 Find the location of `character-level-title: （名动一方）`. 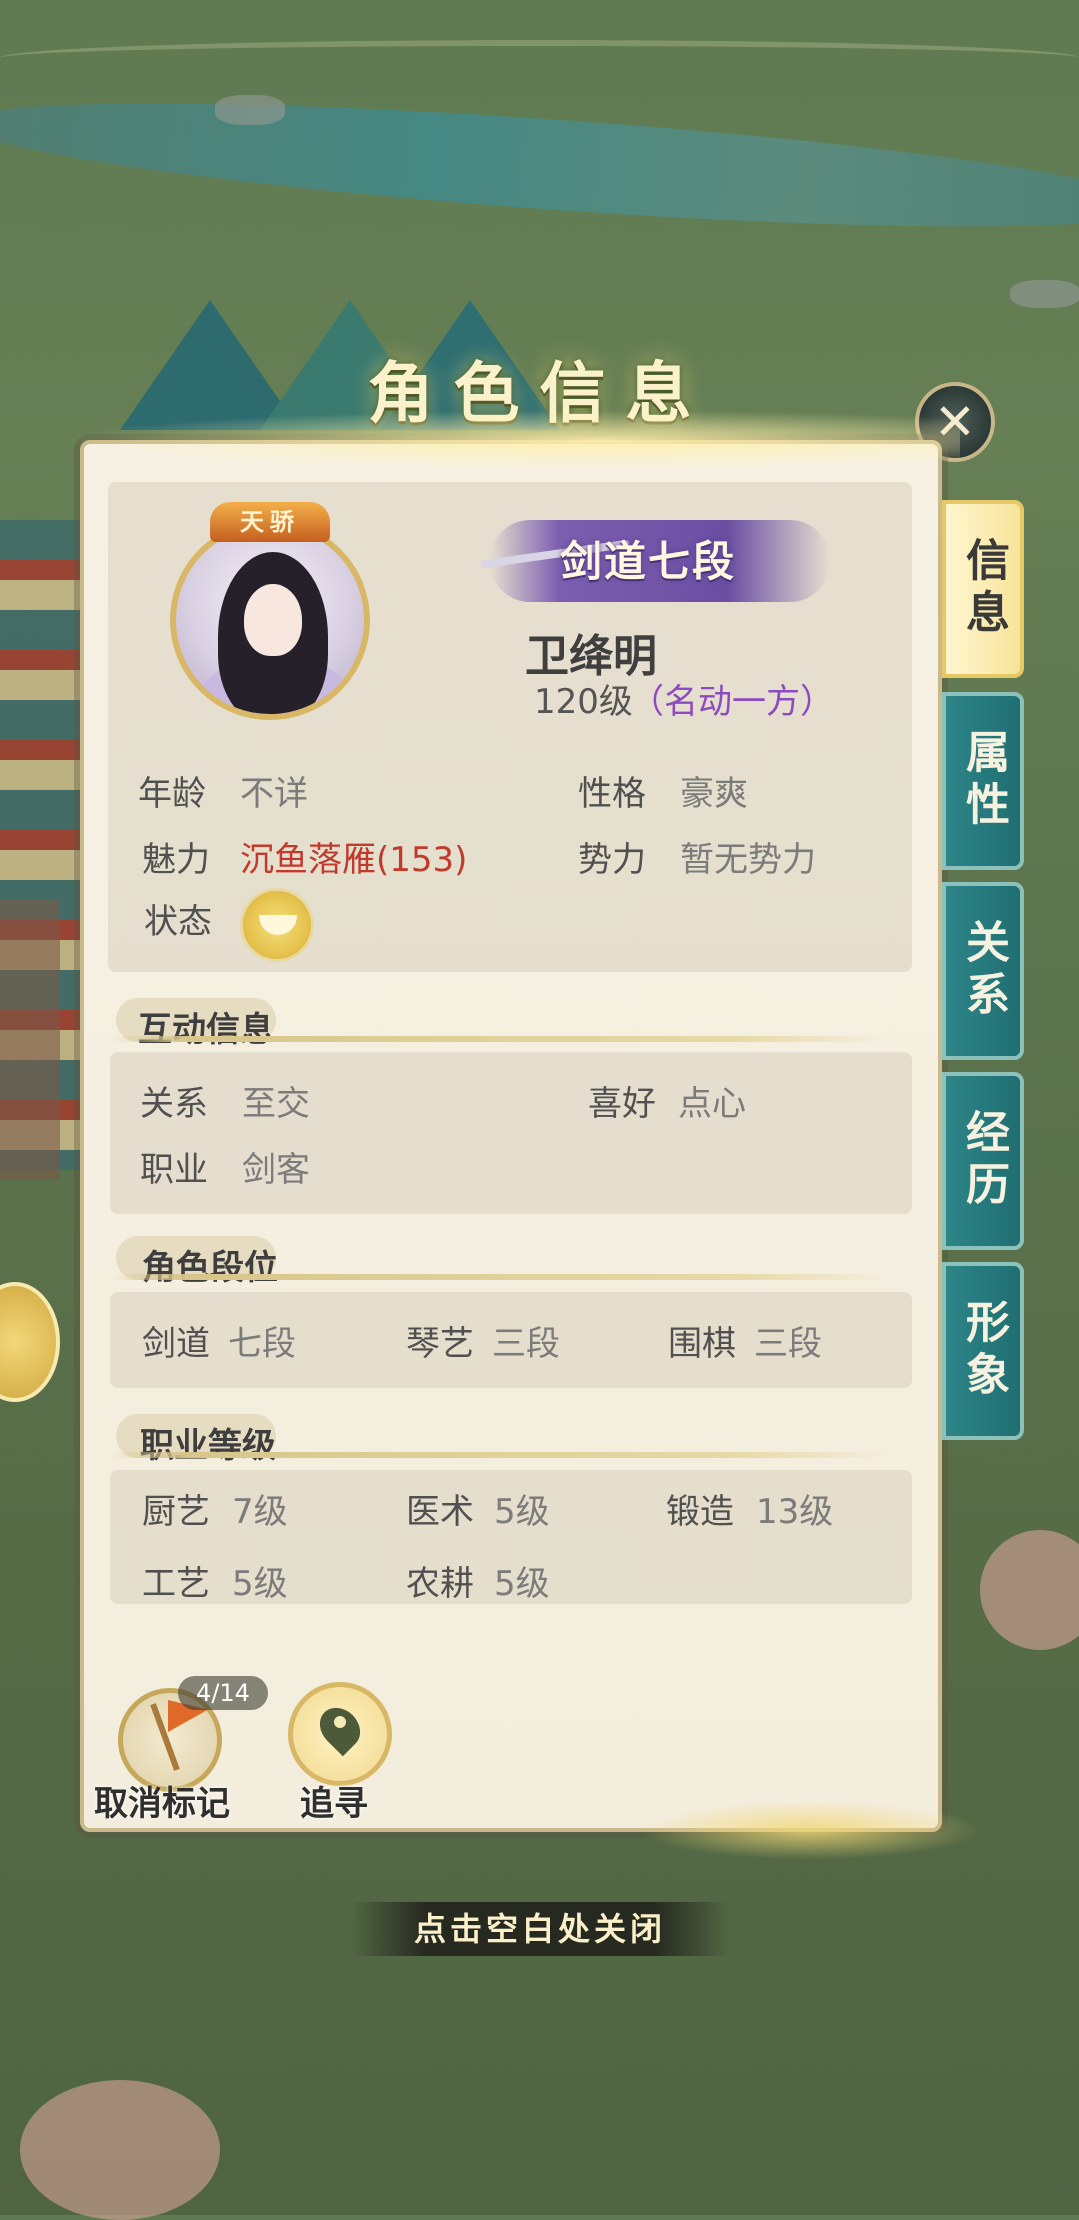

character-level-title: （名动一方） is located at coordinates (732, 702).